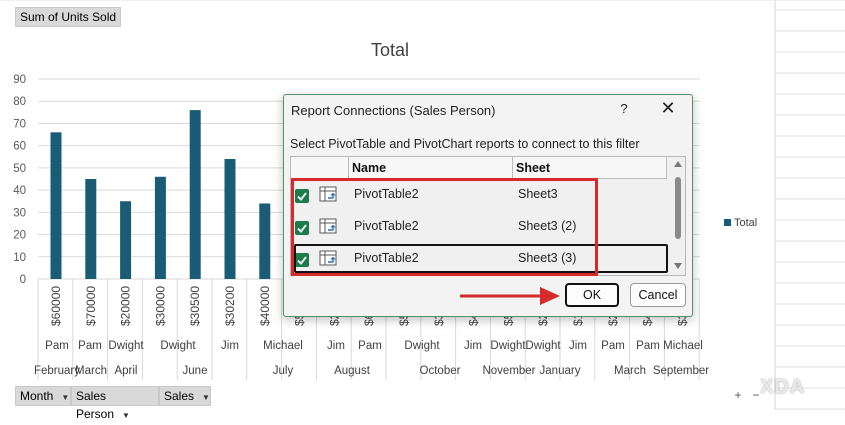 The width and height of the screenshot is (845, 425). Describe the element at coordinates (57, 371) in the screenshot. I see `month-tick-label: February` at that location.